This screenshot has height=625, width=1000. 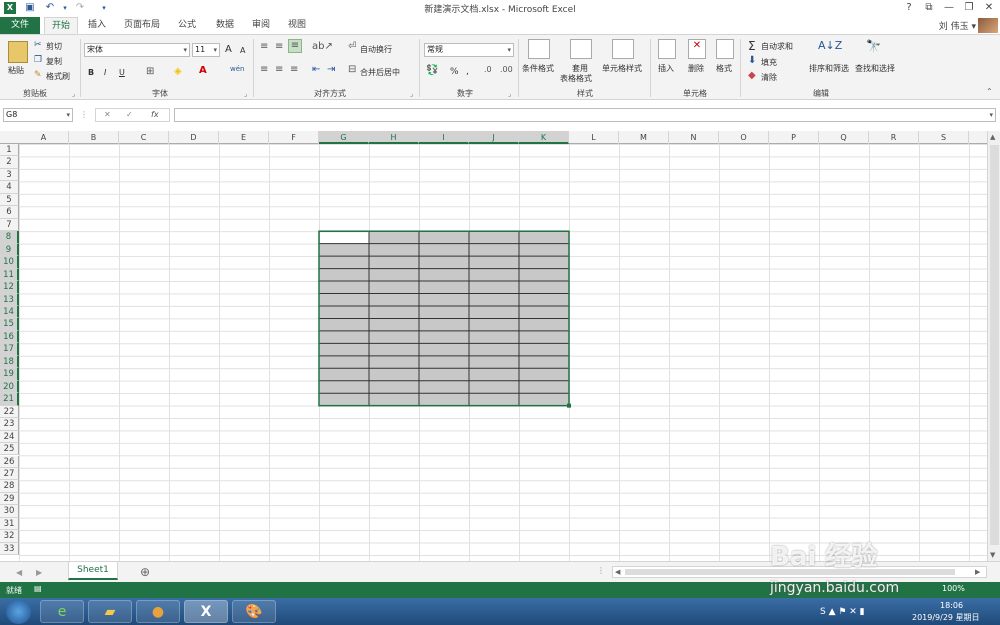 What do you see at coordinates (331, 69) in the screenshot?
I see `increase-indent-icon: ⇥` at bounding box center [331, 69].